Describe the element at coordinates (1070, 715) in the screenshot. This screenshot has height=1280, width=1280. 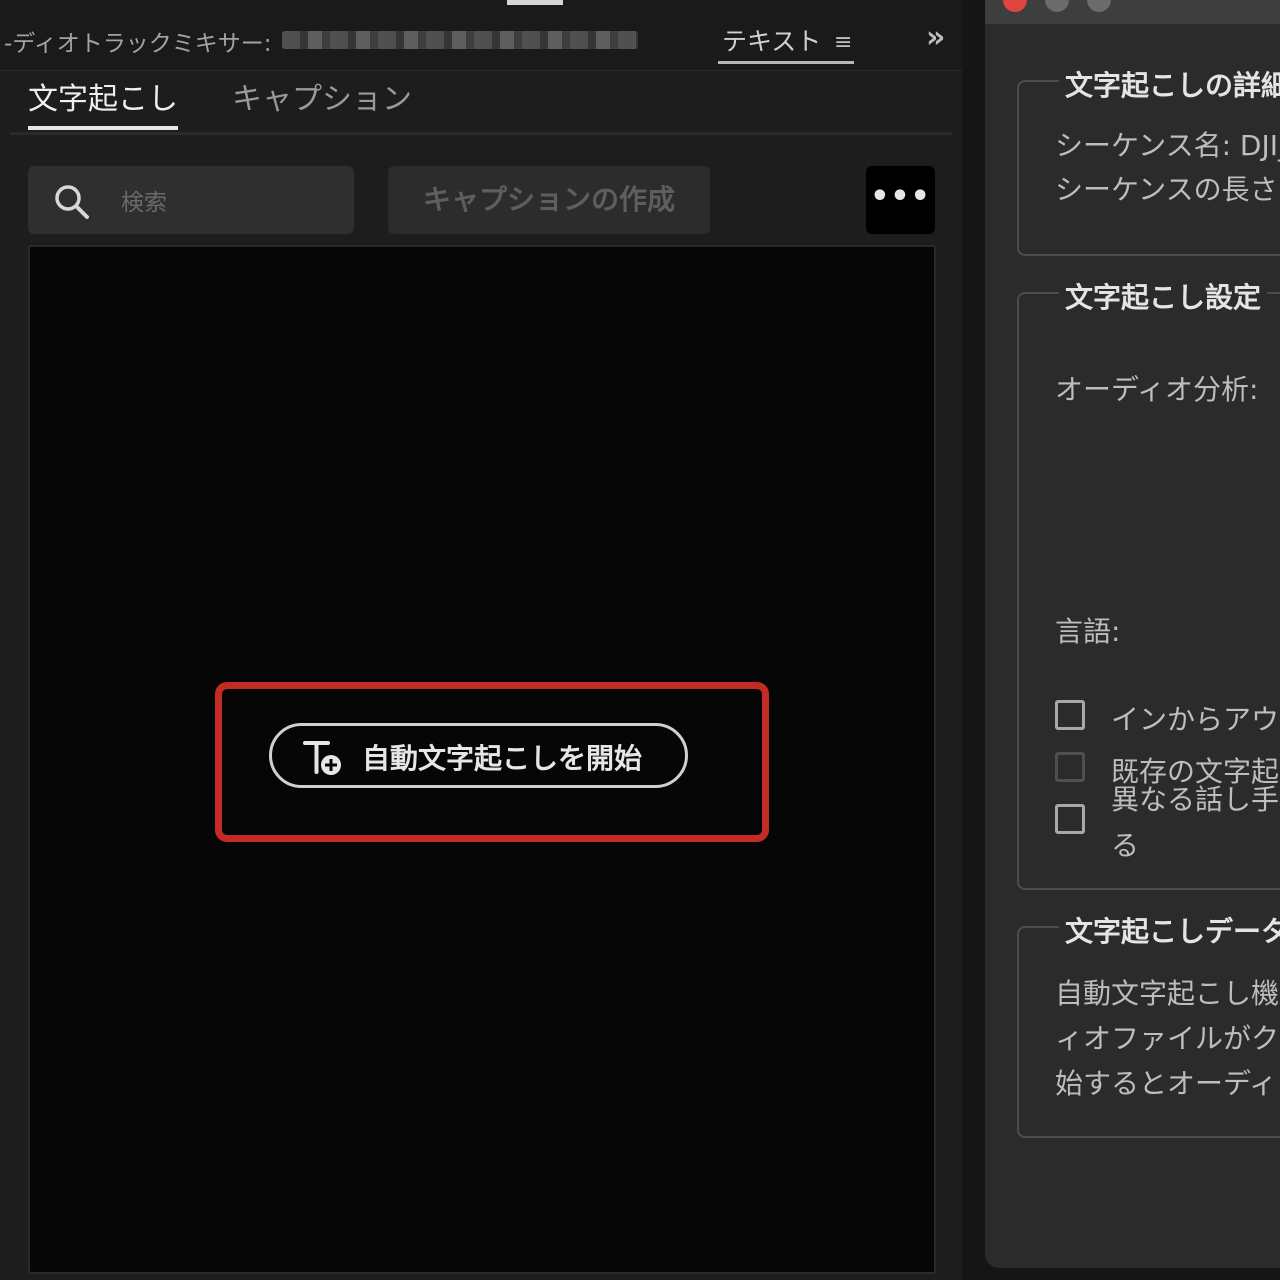
I see `in-to-out-checkbox` at that location.